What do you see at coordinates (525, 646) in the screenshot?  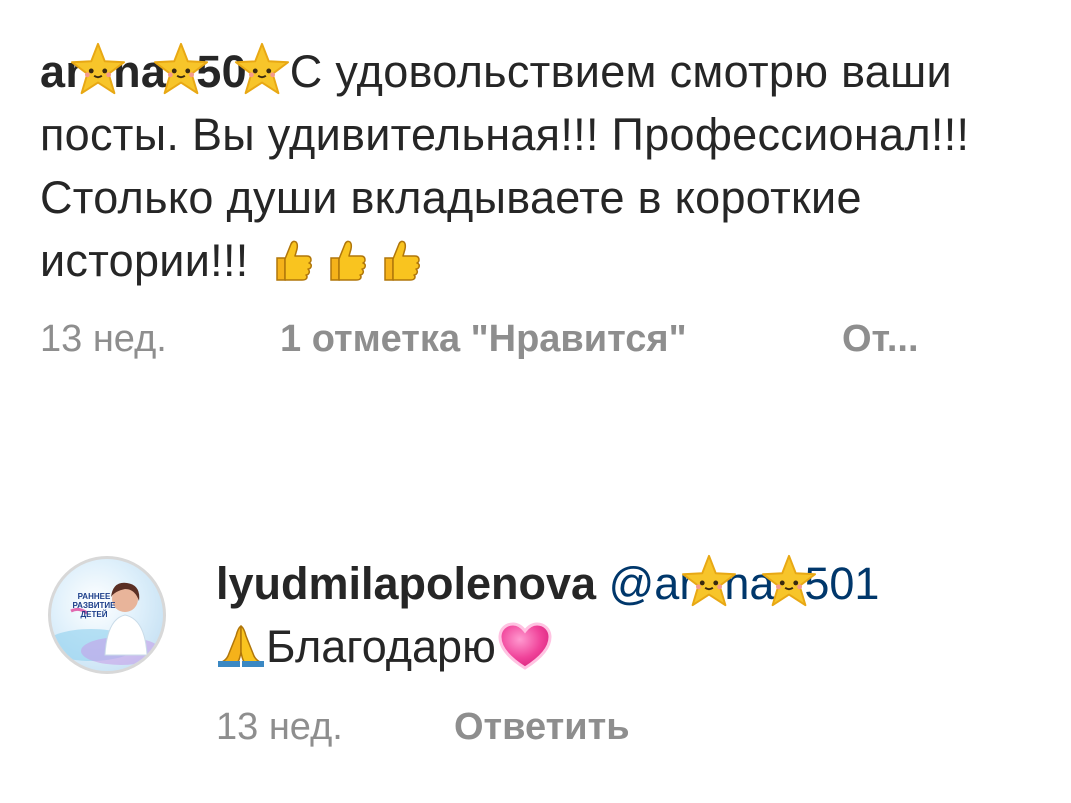 I see `sparkling-heart-icon` at bounding box center [525, 646].